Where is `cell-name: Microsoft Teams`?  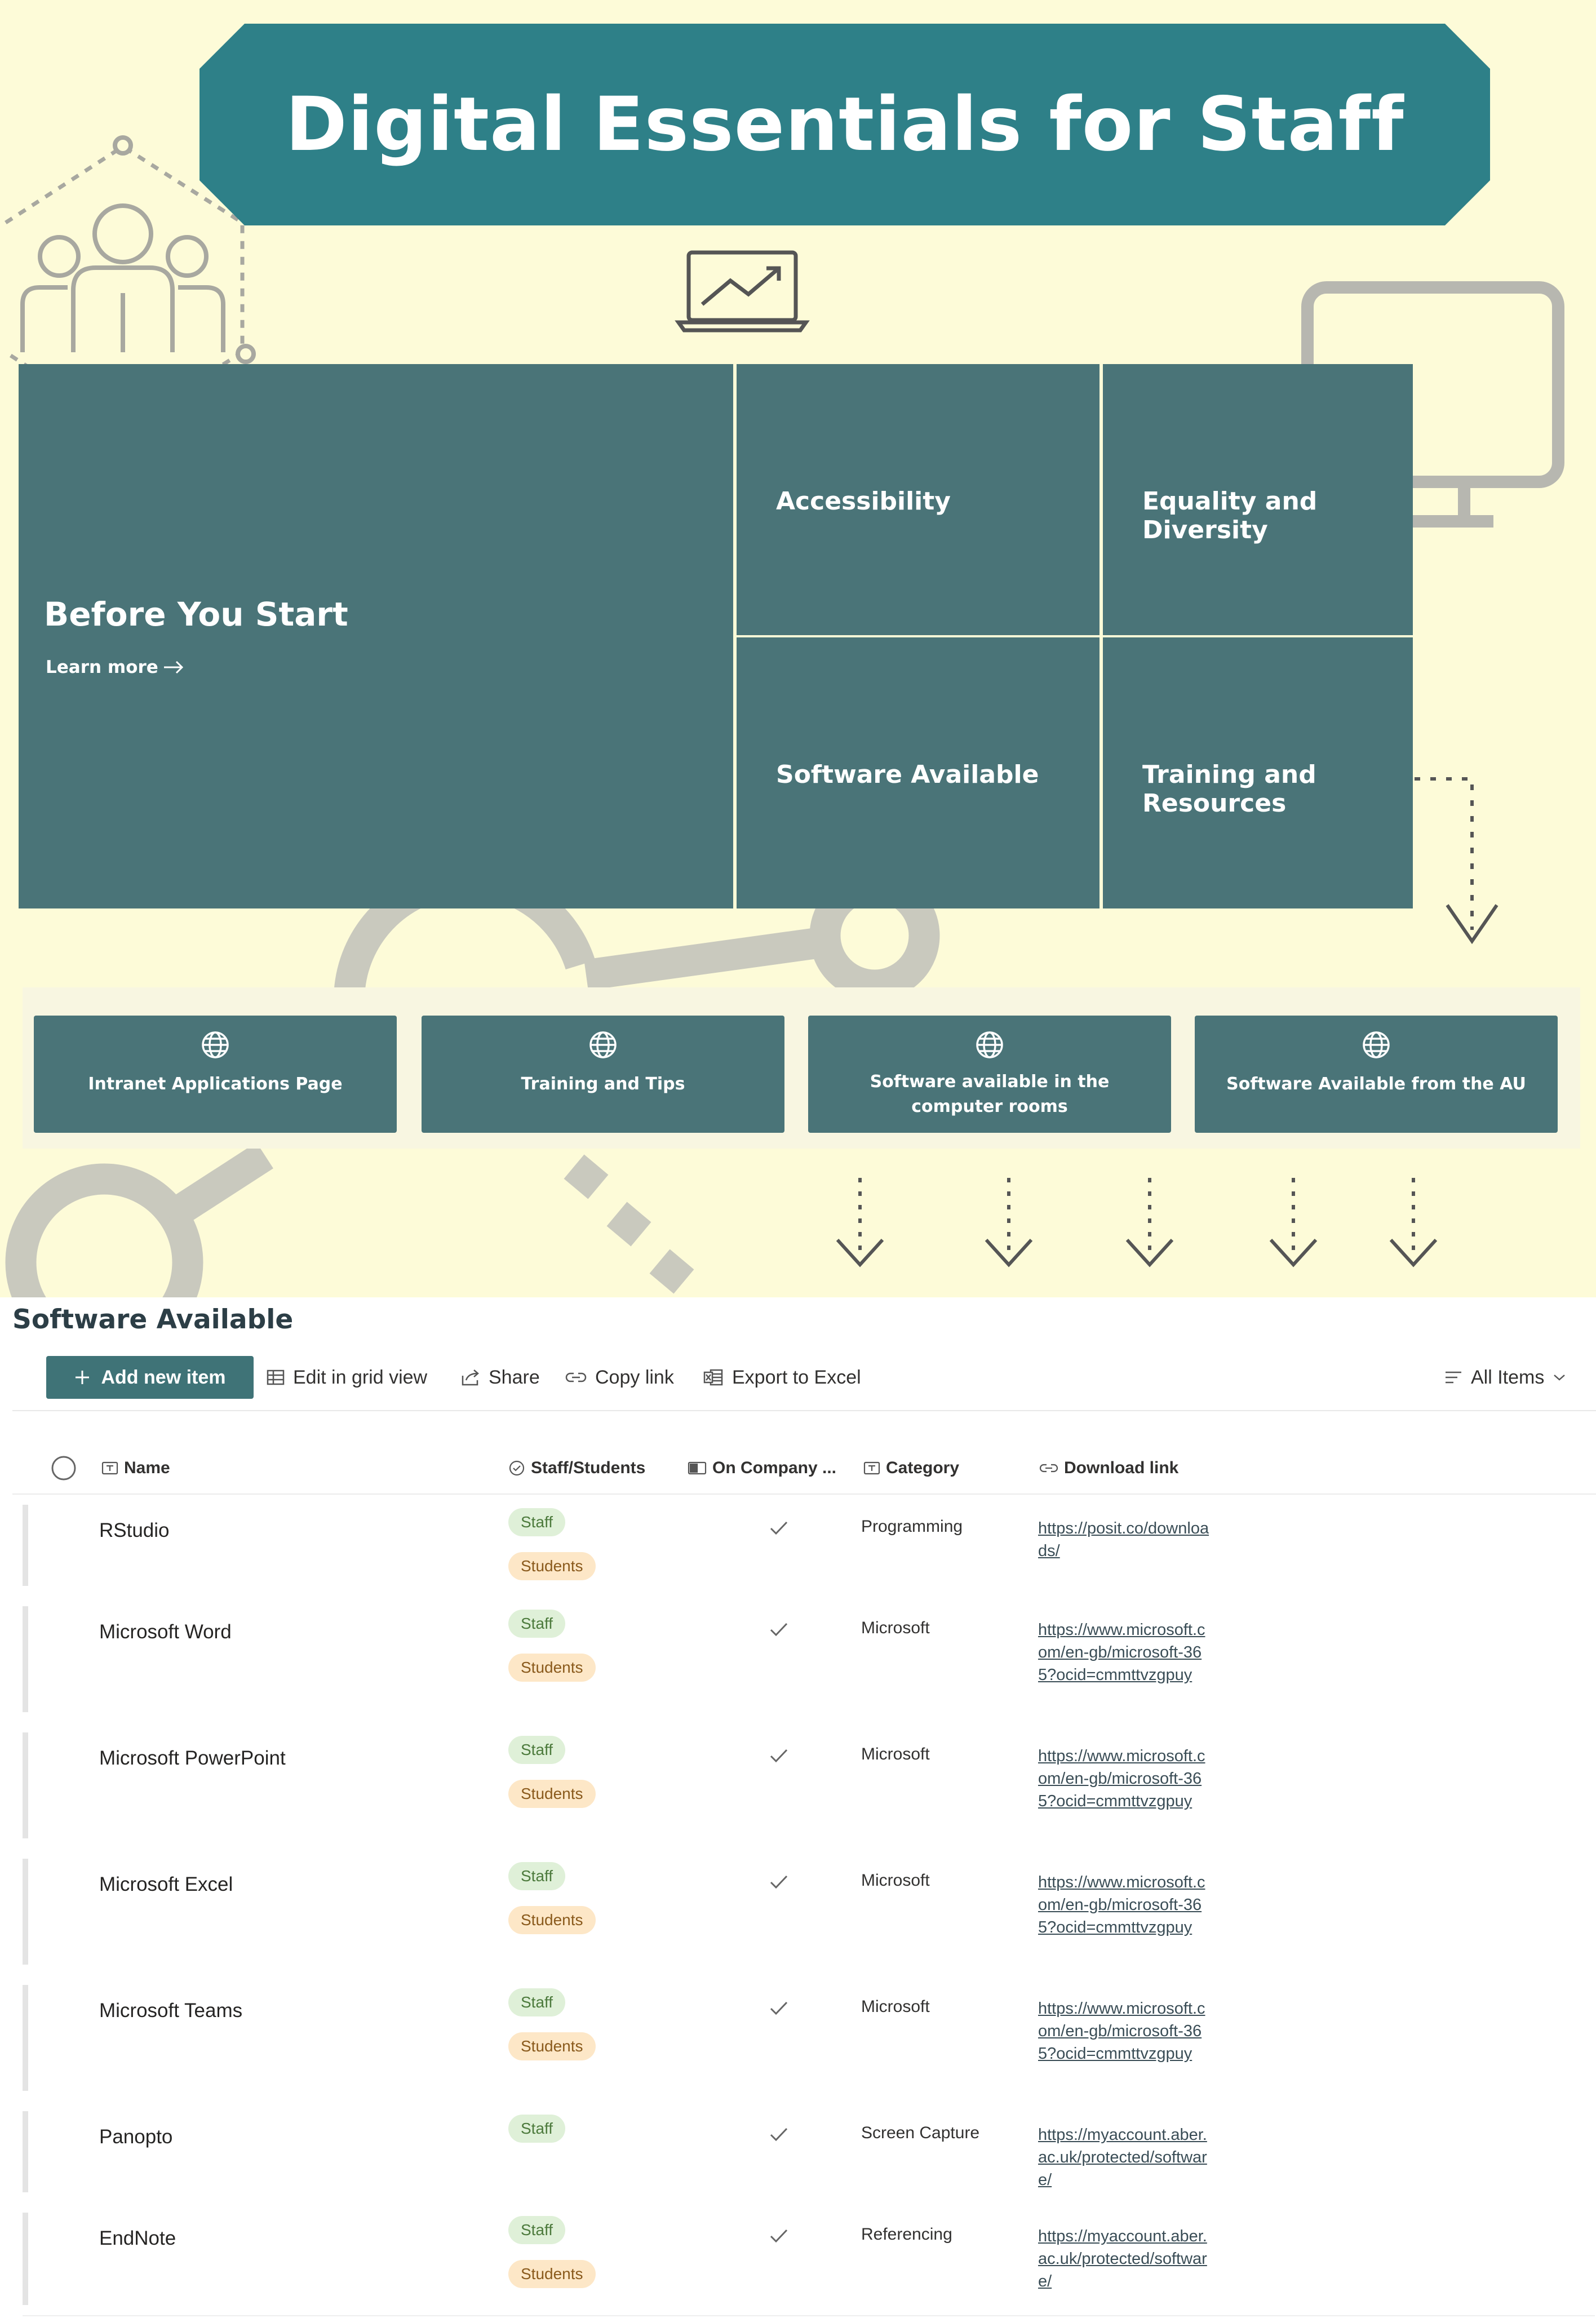
cell-name: Microsoft Teams is located at coordinates (170, 2011).